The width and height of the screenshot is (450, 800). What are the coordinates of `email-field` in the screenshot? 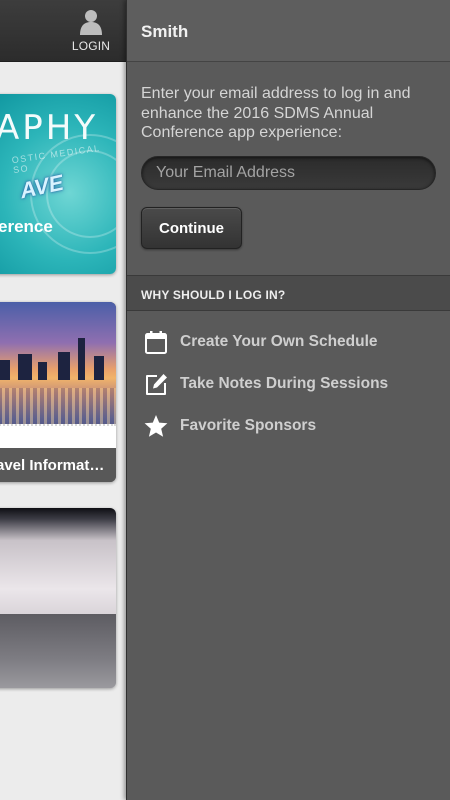 It's located at (288, 173).